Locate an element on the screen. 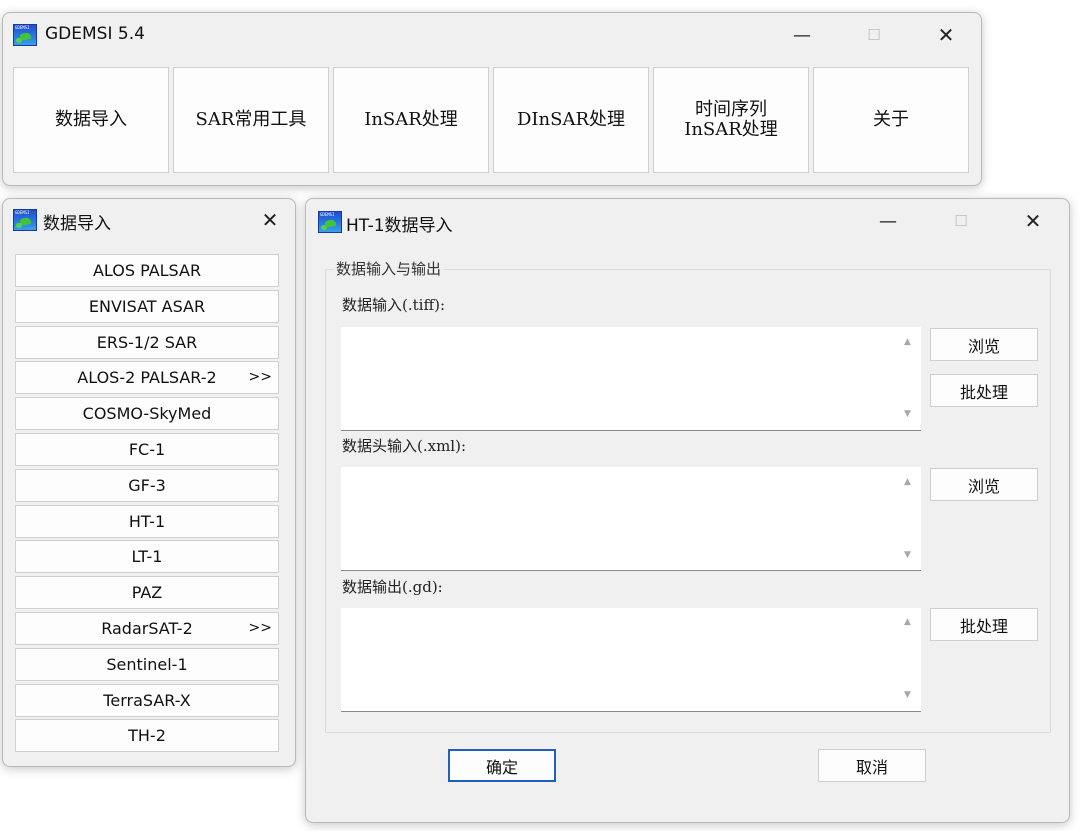 Image resolution: width=1080 pixels, height=831 pixels. sensor-item-label: GF-3 is located at coordinates (147, 485).